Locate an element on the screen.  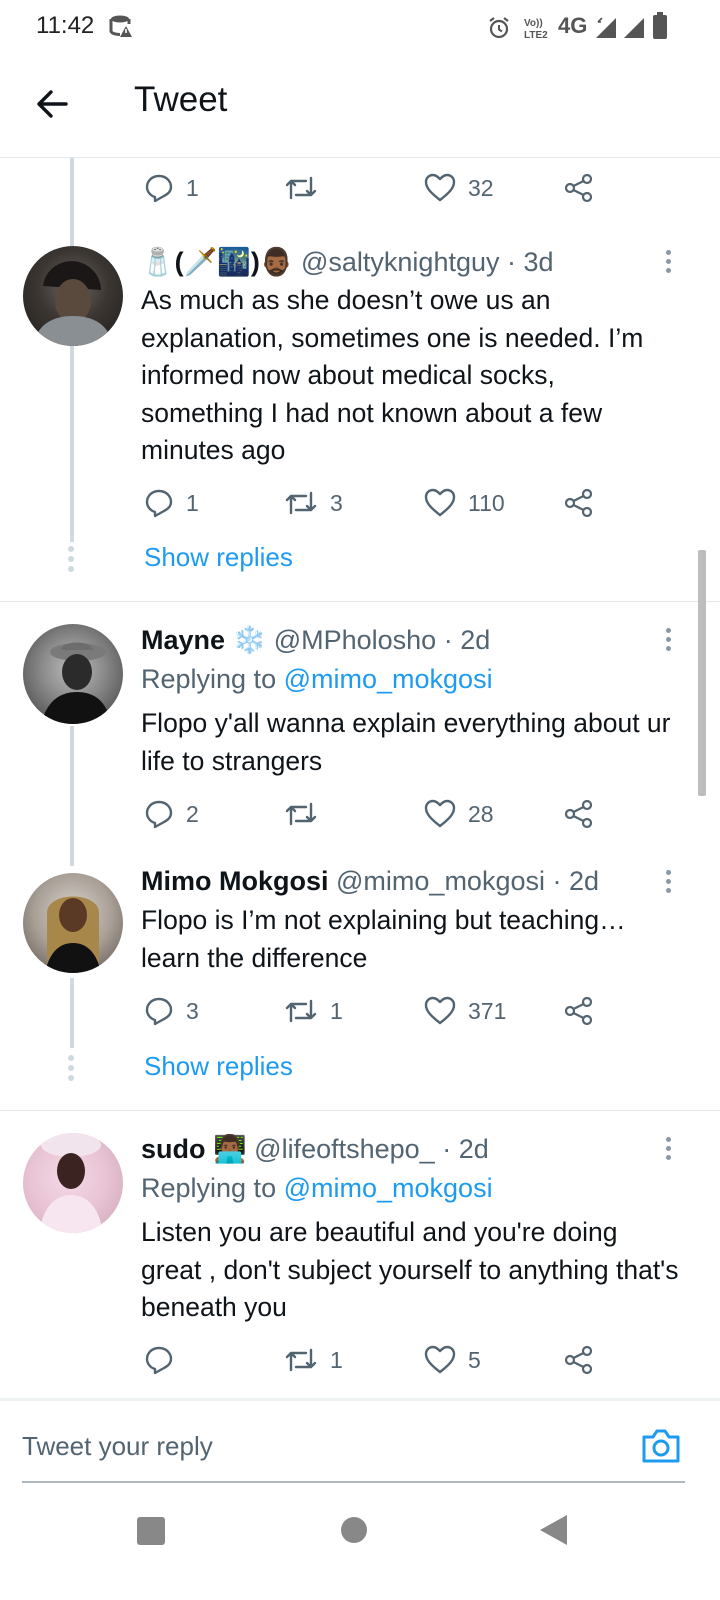
like-button: 5 is located at coordinates (452, 1360).